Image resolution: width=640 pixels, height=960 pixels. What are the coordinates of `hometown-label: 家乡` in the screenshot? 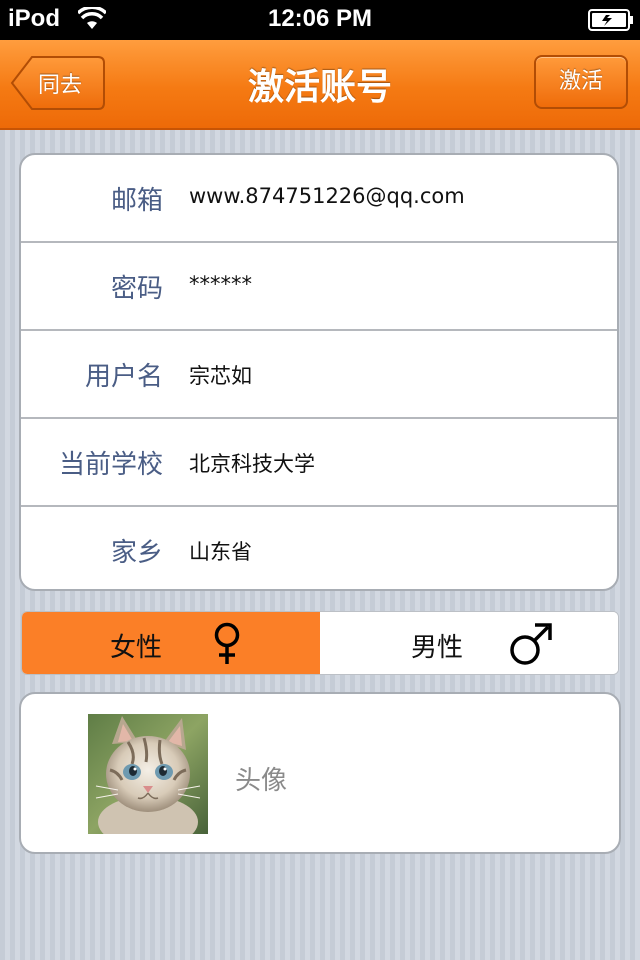 It's located at (136, 553).